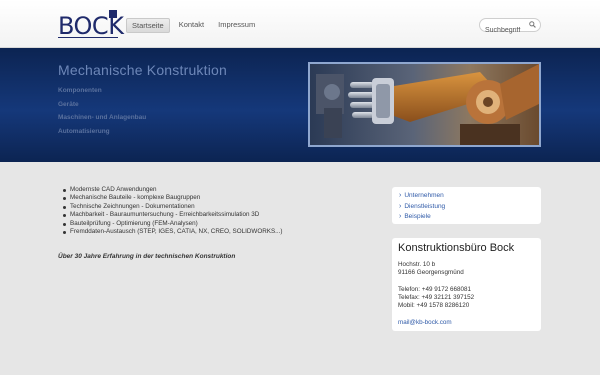 The height and width of the screenshot is (375, 600). I want to click on sidebar-item-label: Dienstleistung, so click(425, 206).